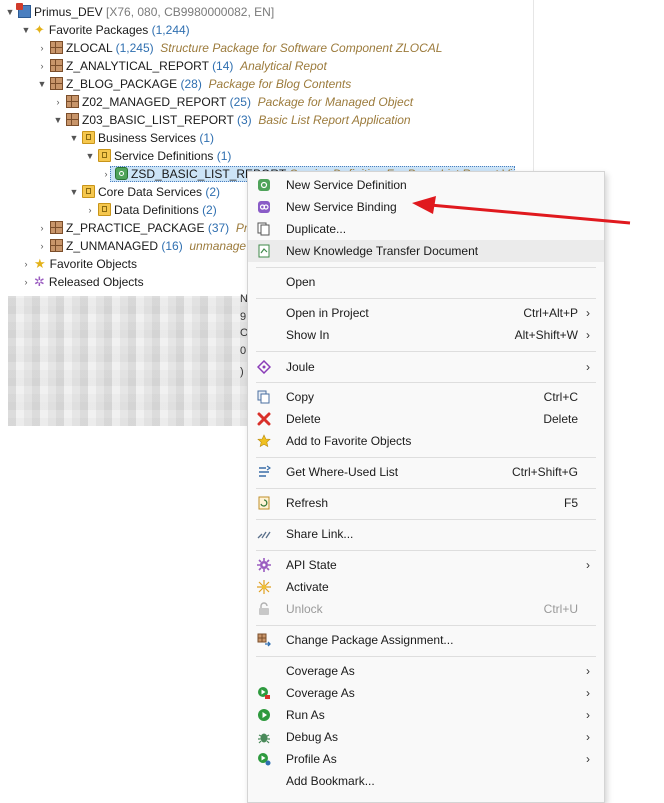 This screenshot has width=664, height=803. Describe the element at coordinates (139, 12) in the screenshot. I see `tree-node-project: ▼ Primus_DEV [X76, 080, CB9980000082, EN]` at that location.